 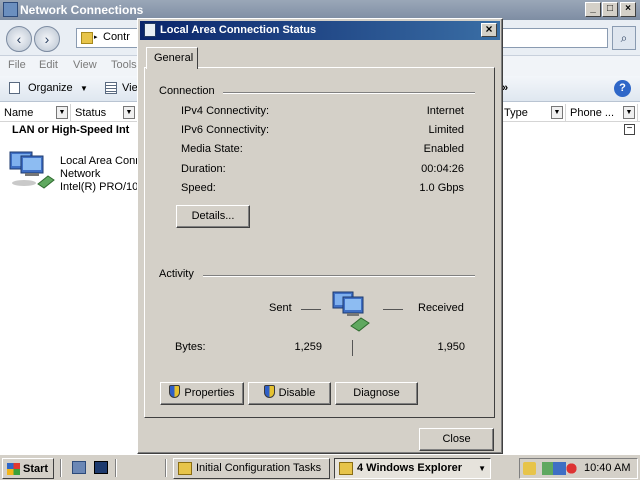 What do you see at coordinates (554, 38) in the screenshot?
I see `search-input` at bounding box center [554, 38].